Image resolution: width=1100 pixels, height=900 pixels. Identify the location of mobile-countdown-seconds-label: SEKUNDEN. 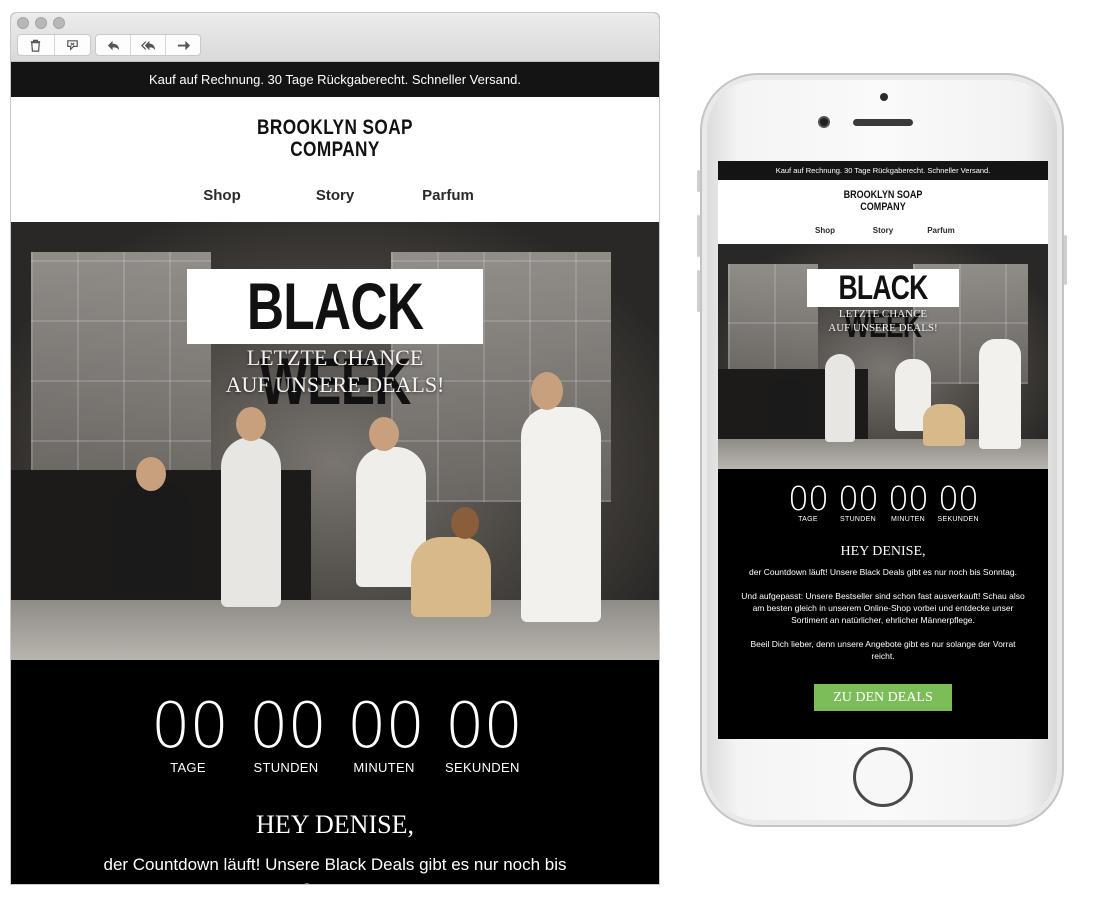
(958, 519).